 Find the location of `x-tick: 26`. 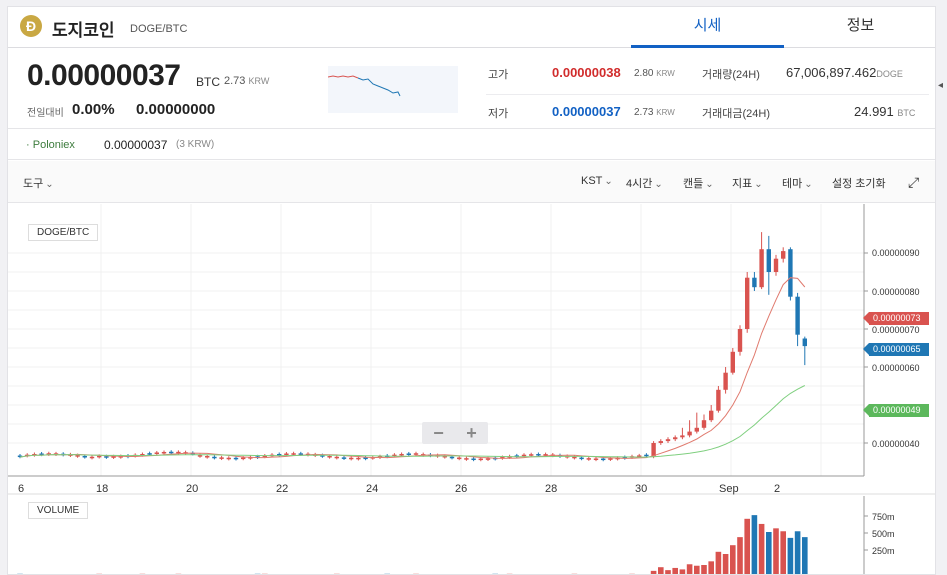

x-tick: 26 is located at coordinates (461, 489).